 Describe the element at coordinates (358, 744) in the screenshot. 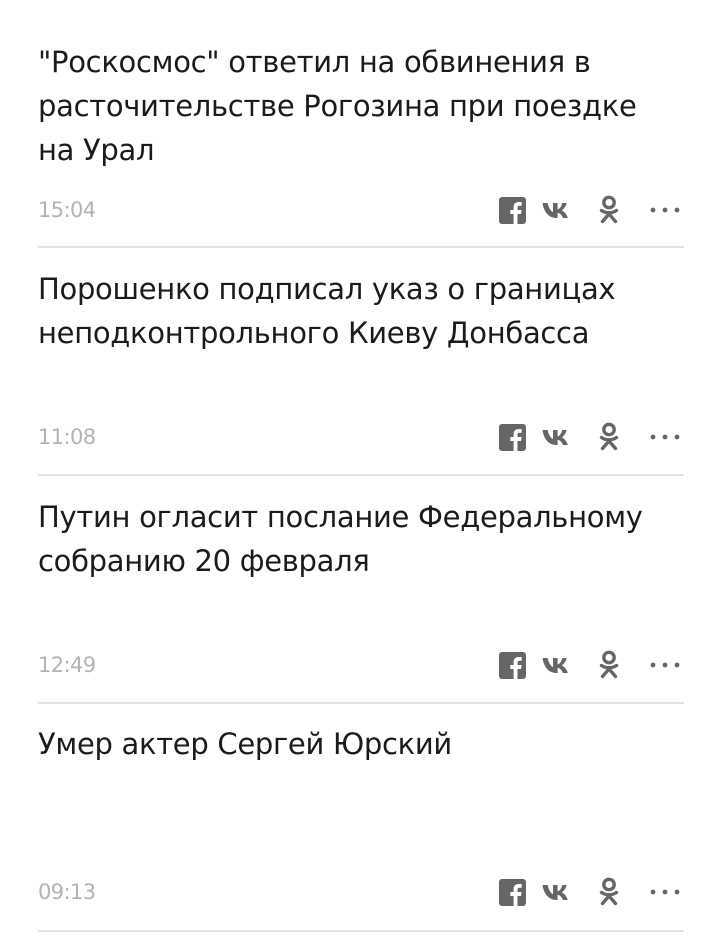

I see `news-headline: Умер актер Сергей Юрский` at that location.